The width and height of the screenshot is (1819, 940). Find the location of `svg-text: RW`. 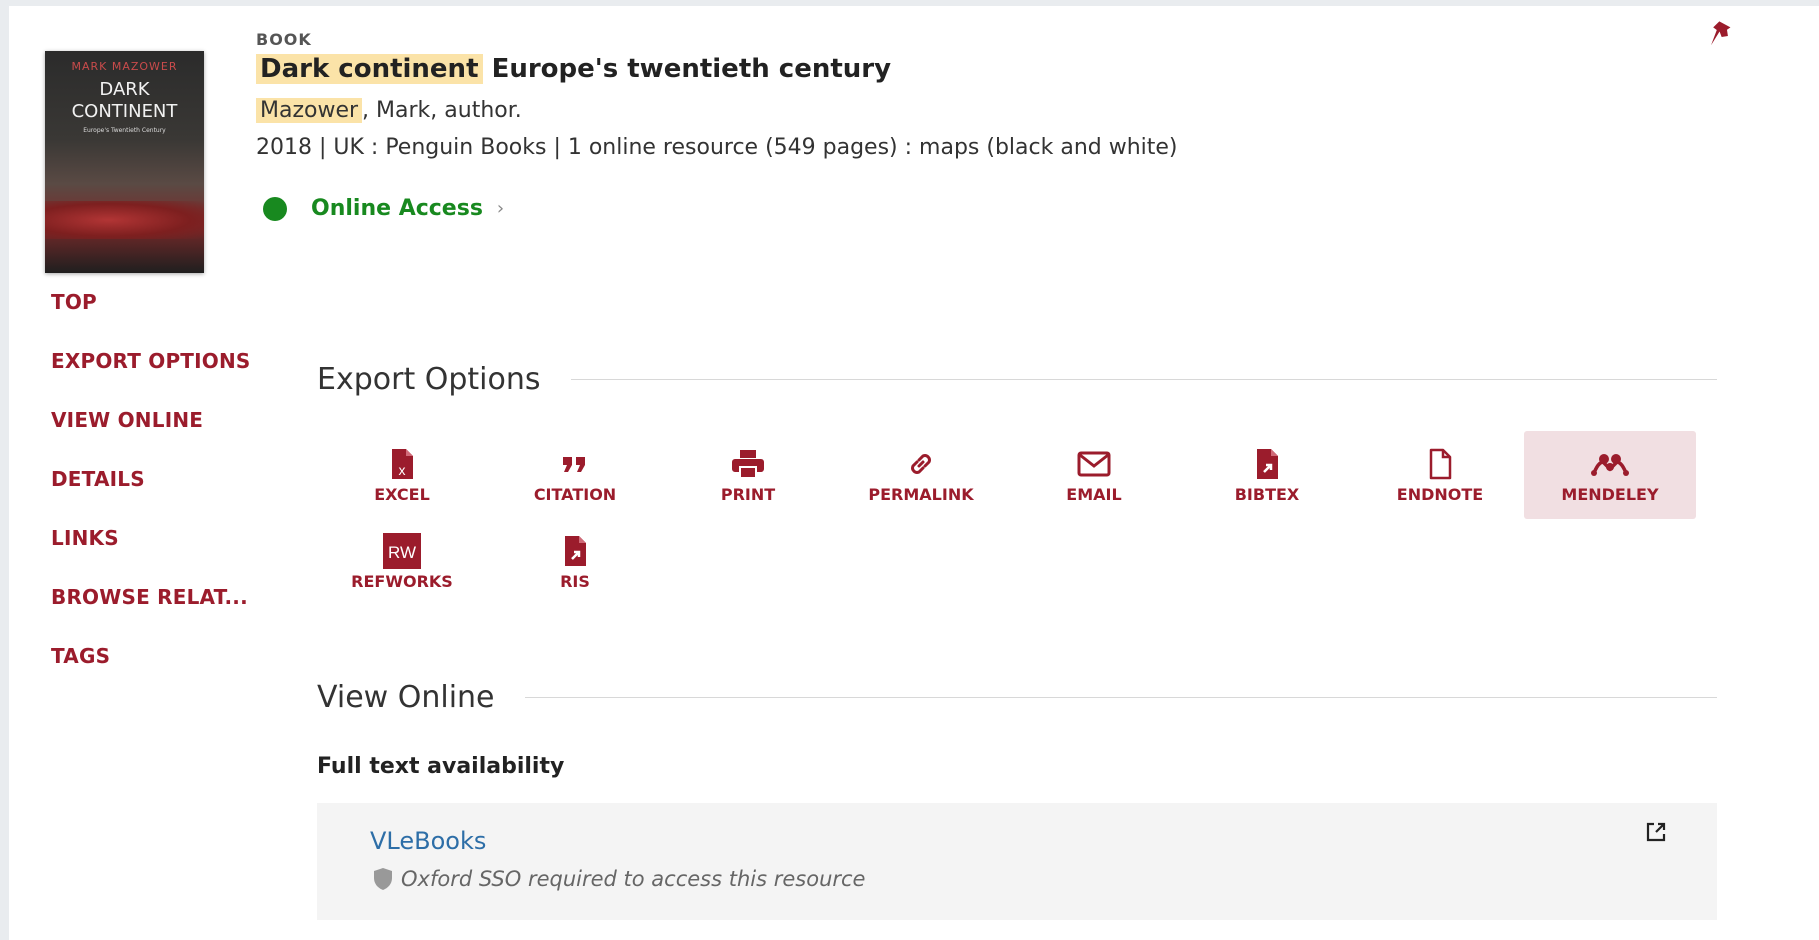

svg-text: RW is located at coordinates (402, 552).